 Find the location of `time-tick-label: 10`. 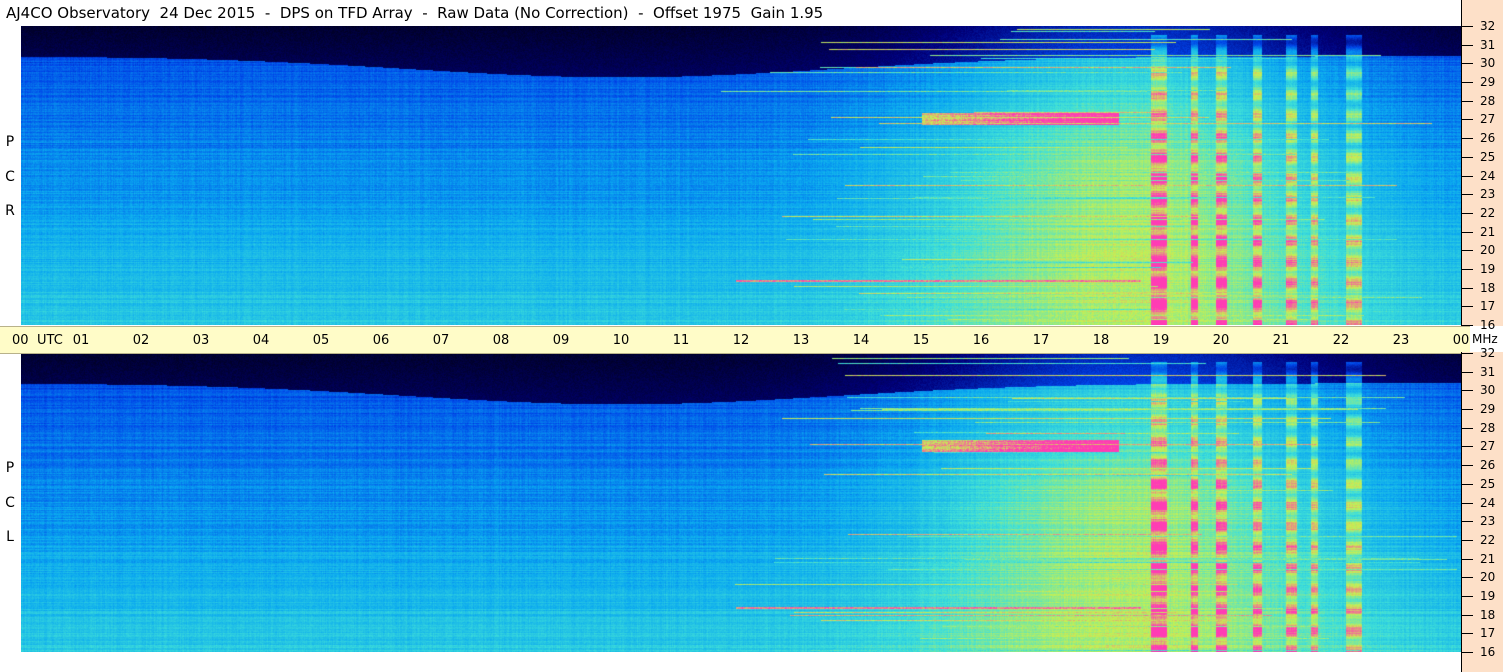

time-tick-label: 10 is located at coordinates (621, 340).